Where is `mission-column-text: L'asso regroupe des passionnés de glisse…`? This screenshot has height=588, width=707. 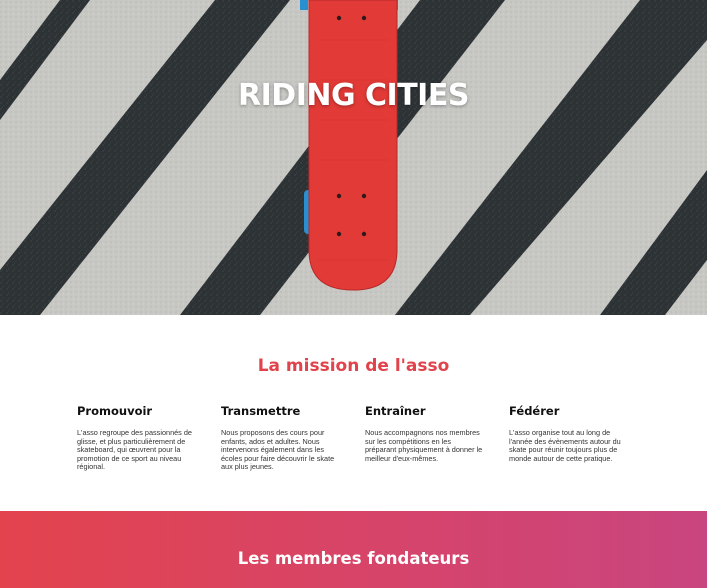
mission-column-text: L'asso regroupe des passionnés de glisse… is located at coordinates (134, 449).